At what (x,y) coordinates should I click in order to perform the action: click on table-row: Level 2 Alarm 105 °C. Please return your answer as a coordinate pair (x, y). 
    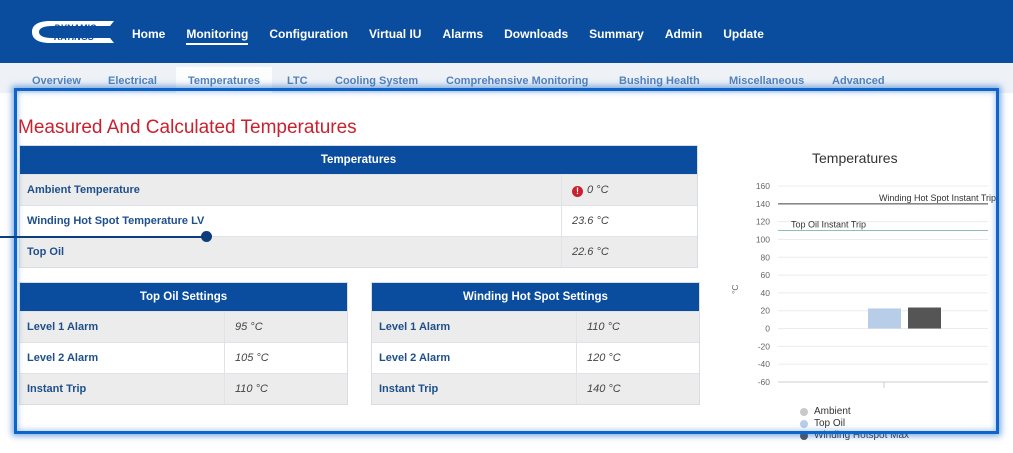
    Looking at the image, I should click on (183, 357).